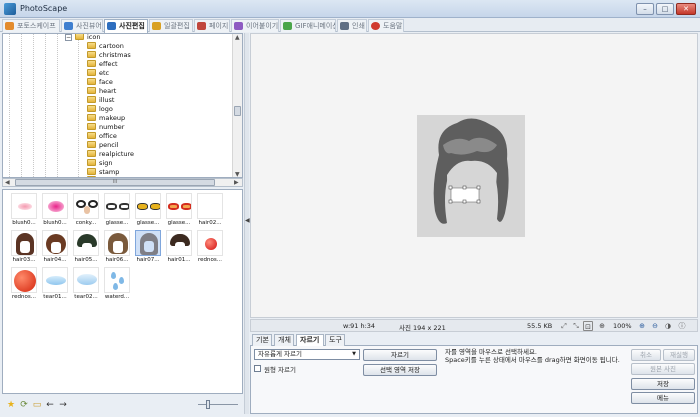 Image resolution: width=700 pixels, height=417 pixels. I want to click on scrollbar-thumb, so click(237, 111).